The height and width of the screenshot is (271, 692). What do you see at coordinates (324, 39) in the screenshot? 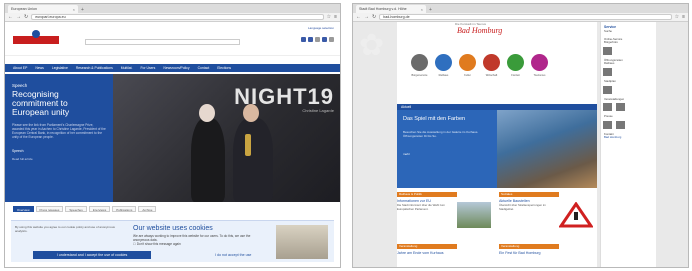
I see `youtube-icon` at bounding box center [324, 39].